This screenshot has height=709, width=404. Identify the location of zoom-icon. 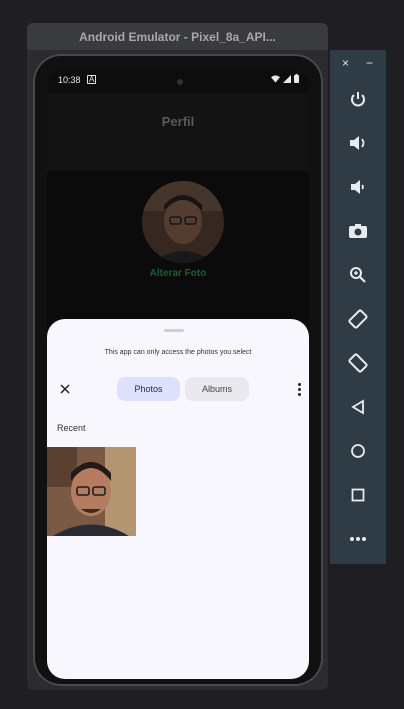
(358, 275).